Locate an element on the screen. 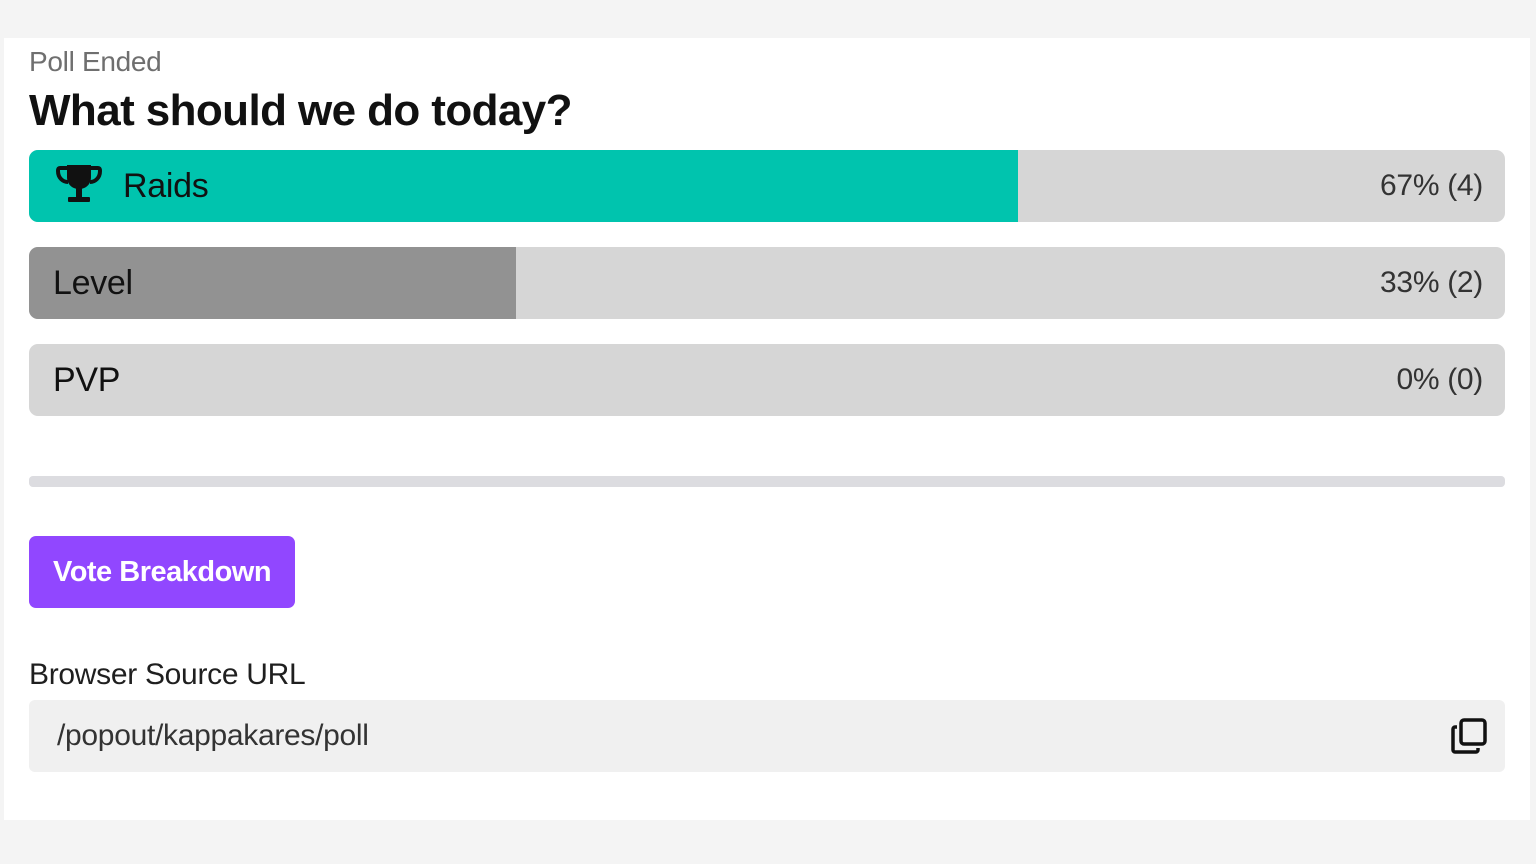 The width and height of the screenshot is (1536, 864). browser-source-url-field is located at coordinates (767, 736).